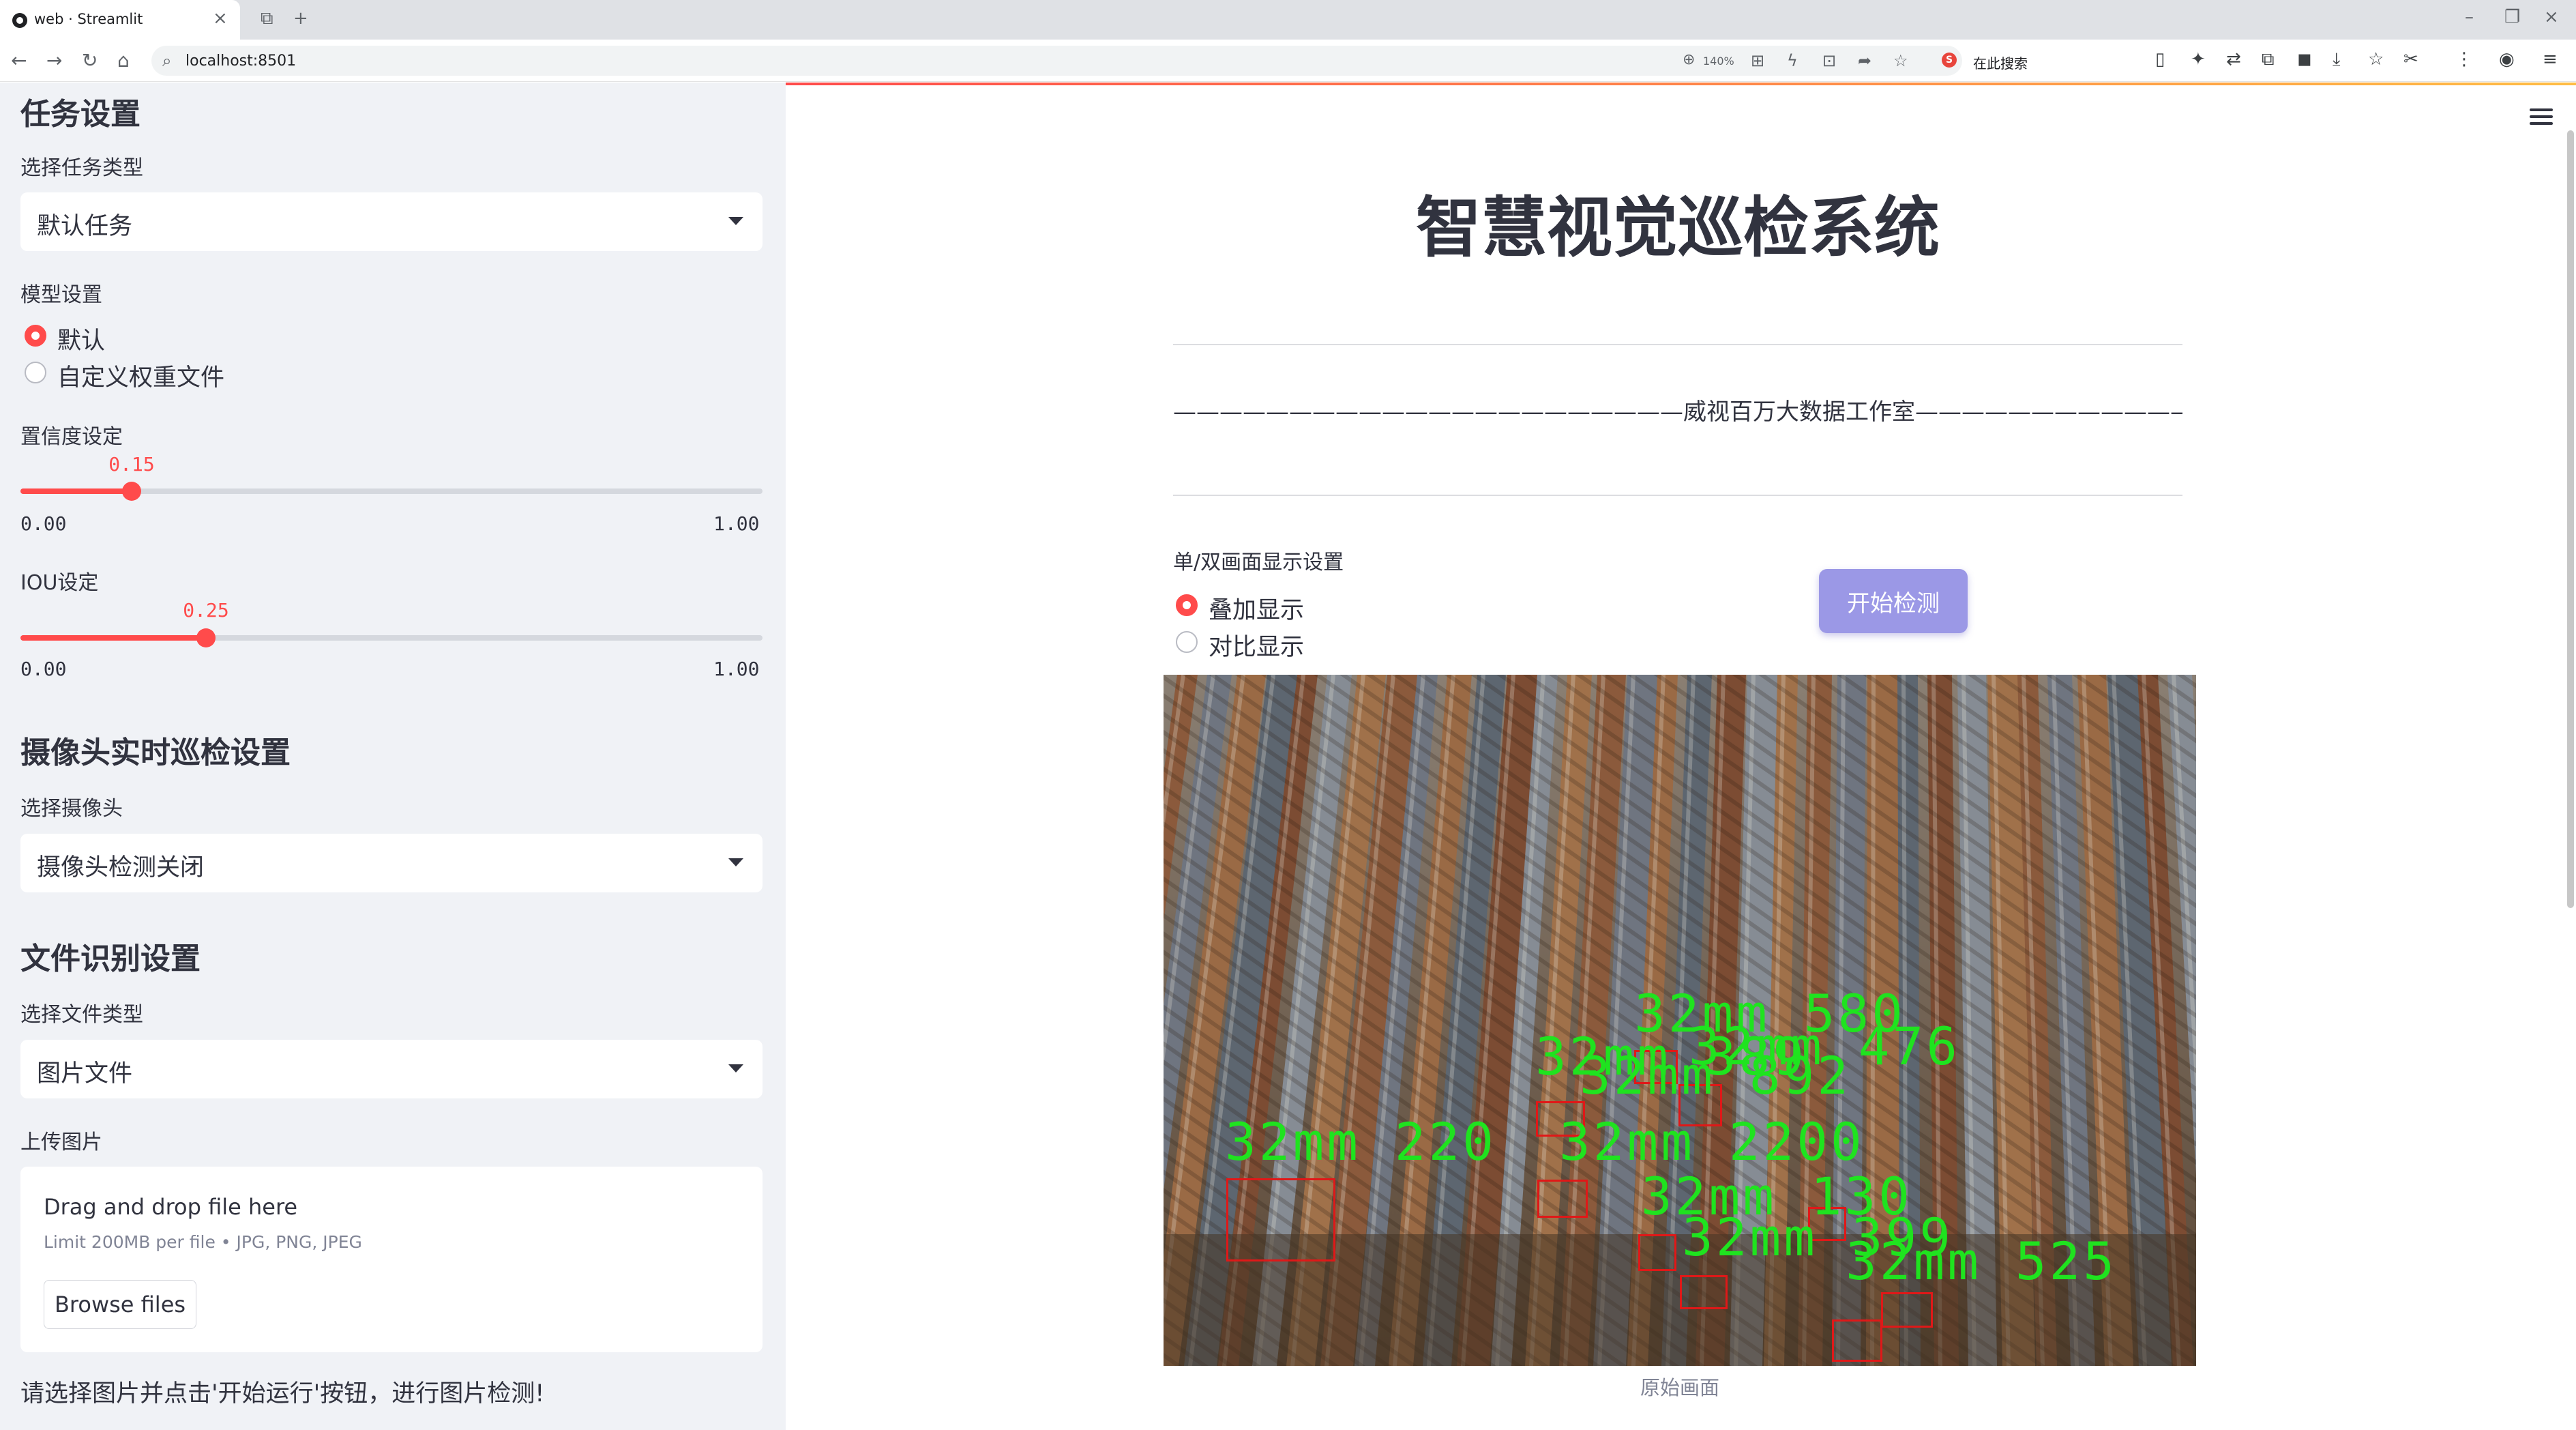 The image size is (2576, 1430). Describe the element at coordinates (85, 1074) in the screenshot. I see `file-type-value: 图片文件` at that location.